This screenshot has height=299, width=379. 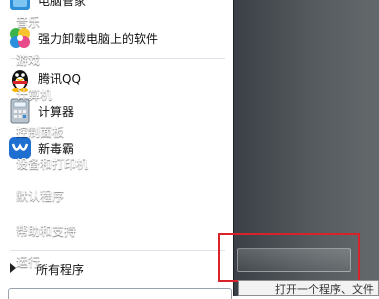 I want to click on run-tooltip: 打开一个程序、文件, so click(x=308, y=288).